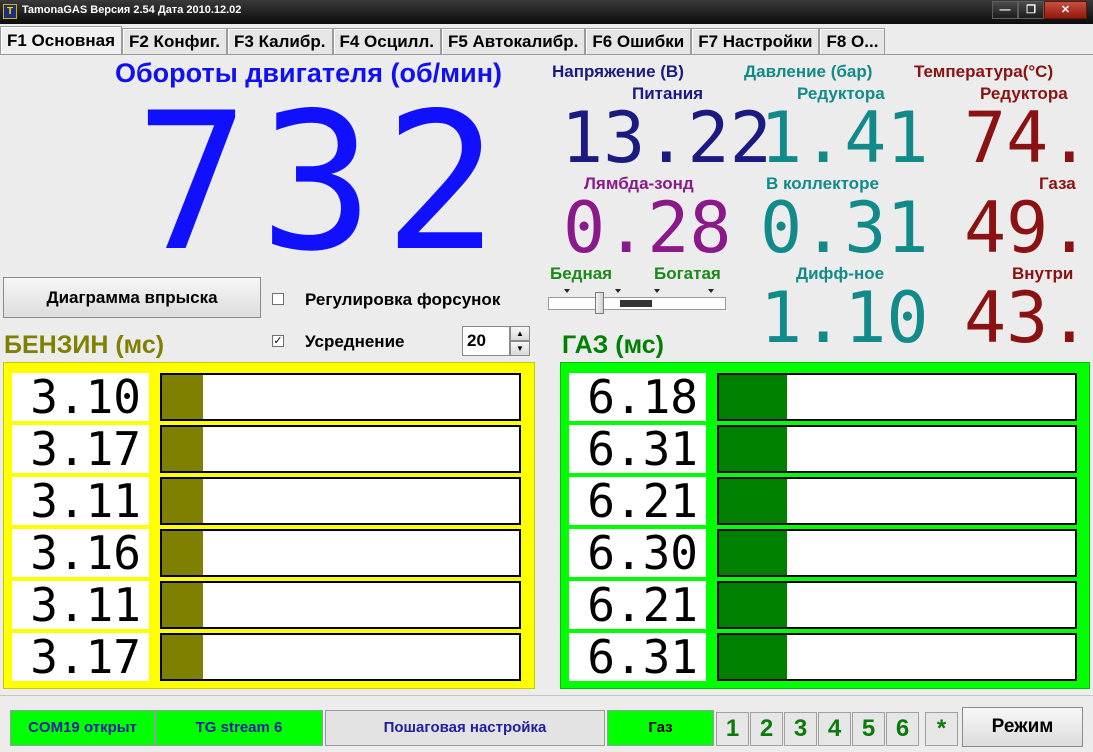 The width and height of the screenshot is (1093, 752). Describe the element at coordinates (355, 341) in the screenshot. I see `averaging-label: Усреднение` at that location.